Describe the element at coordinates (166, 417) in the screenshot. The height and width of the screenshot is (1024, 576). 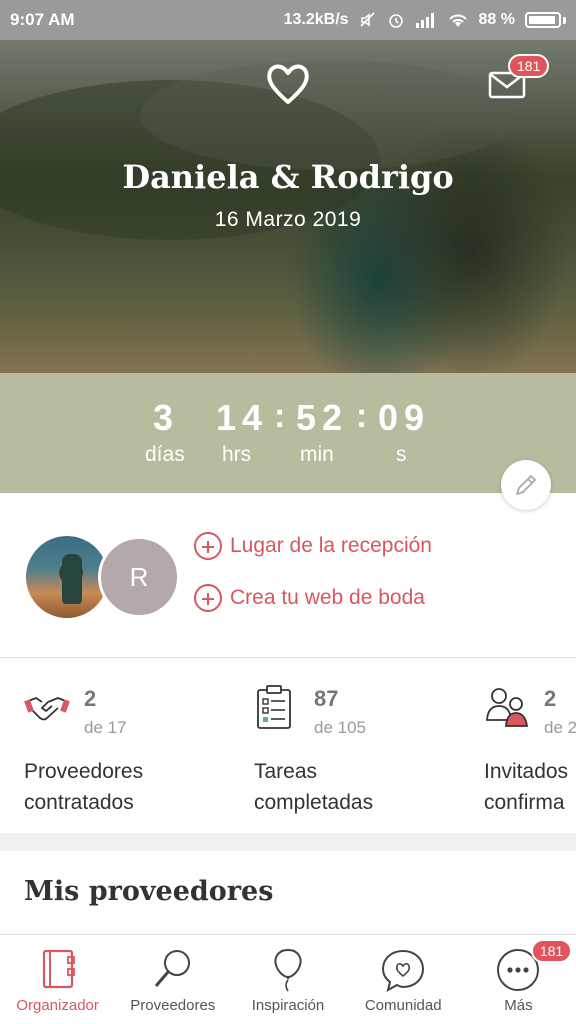
I see `countdown-days: 3` at that location.